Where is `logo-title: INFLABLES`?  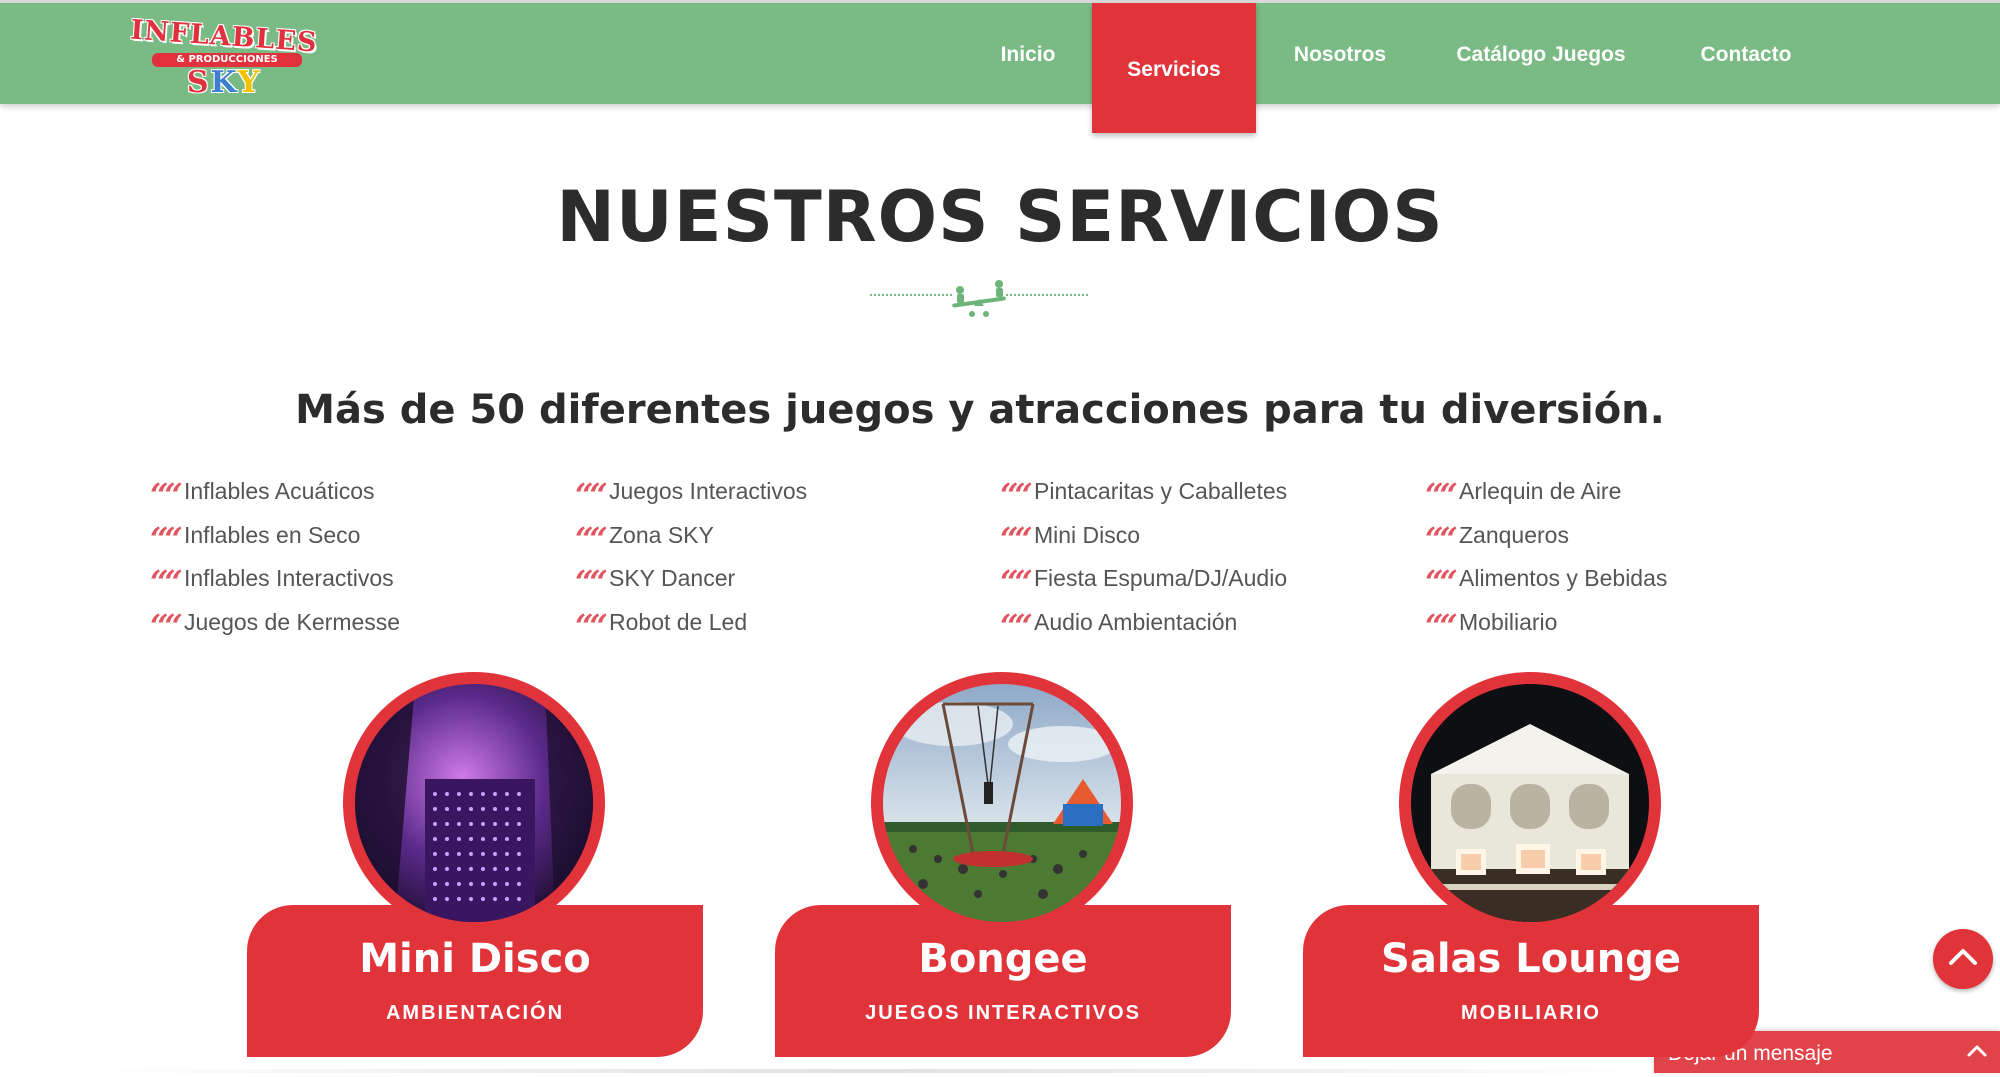
logo-title: INFLABLES is located at coordinates (224, 36).